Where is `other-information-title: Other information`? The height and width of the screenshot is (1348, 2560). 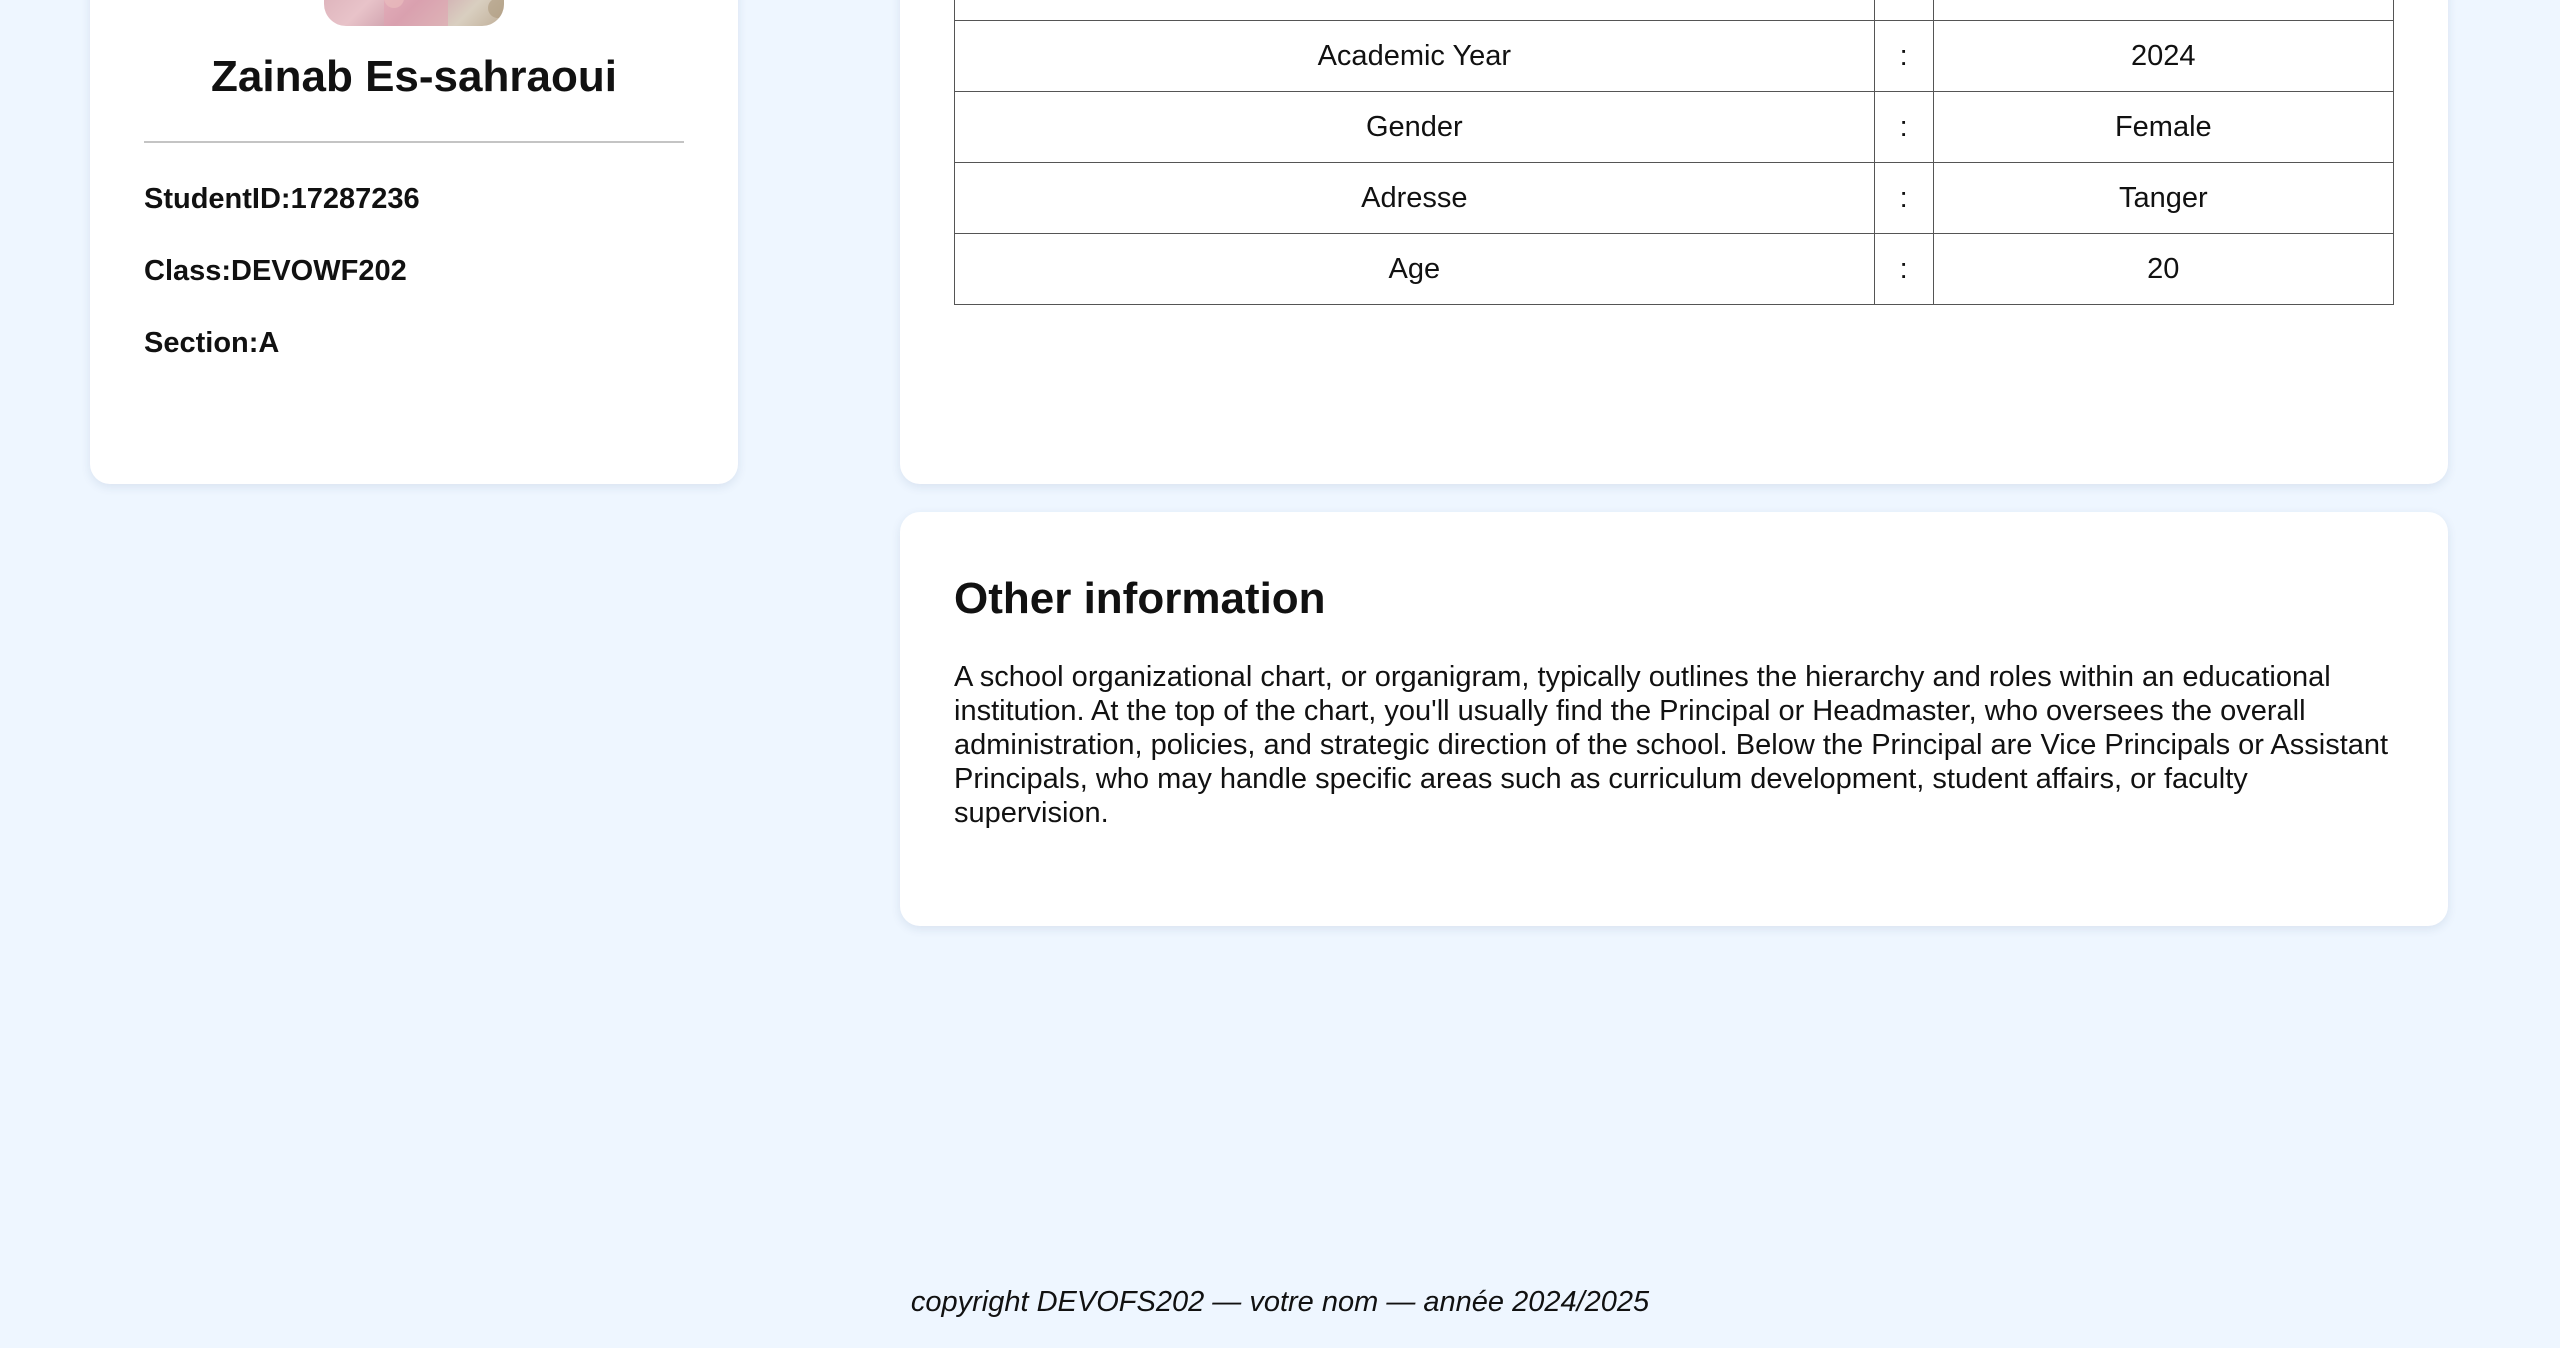
other-information-title: Other information is located at coordinates (1140, 598).